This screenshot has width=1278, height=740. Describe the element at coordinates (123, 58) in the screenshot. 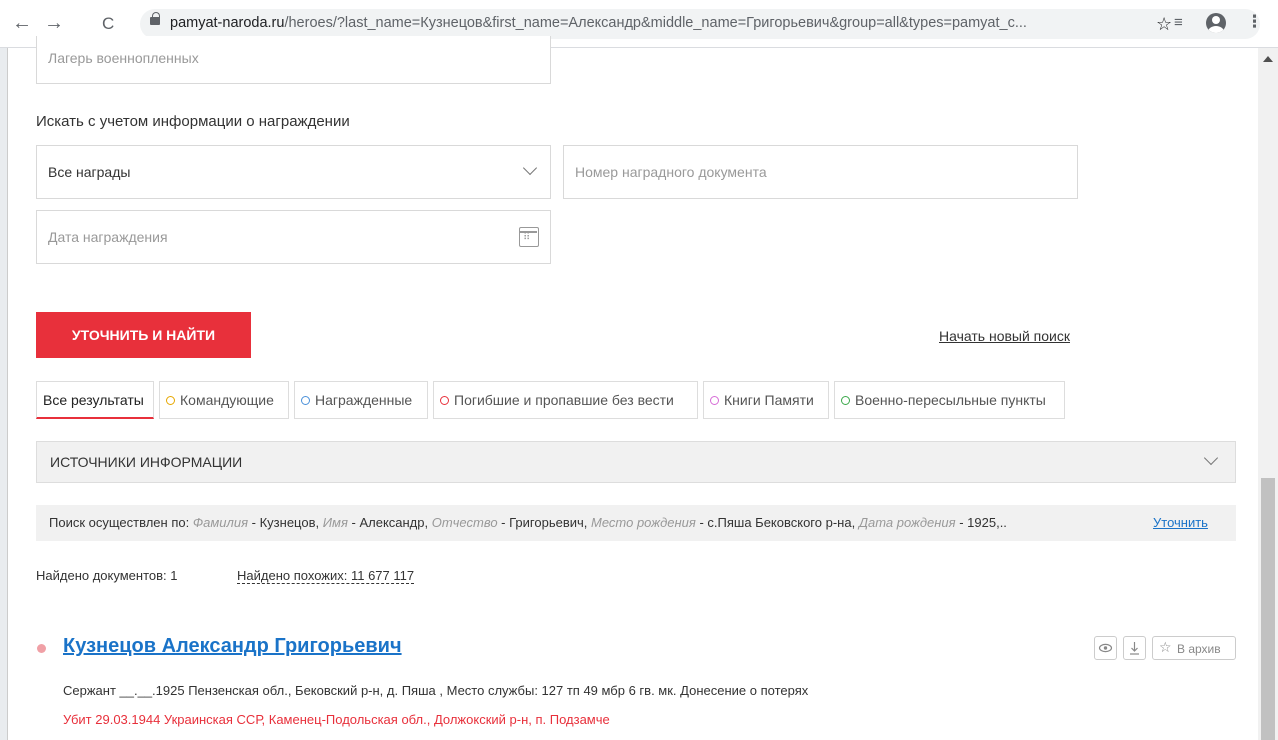

I see `camp-placeholder: Лагерь военнопленных` at that location.